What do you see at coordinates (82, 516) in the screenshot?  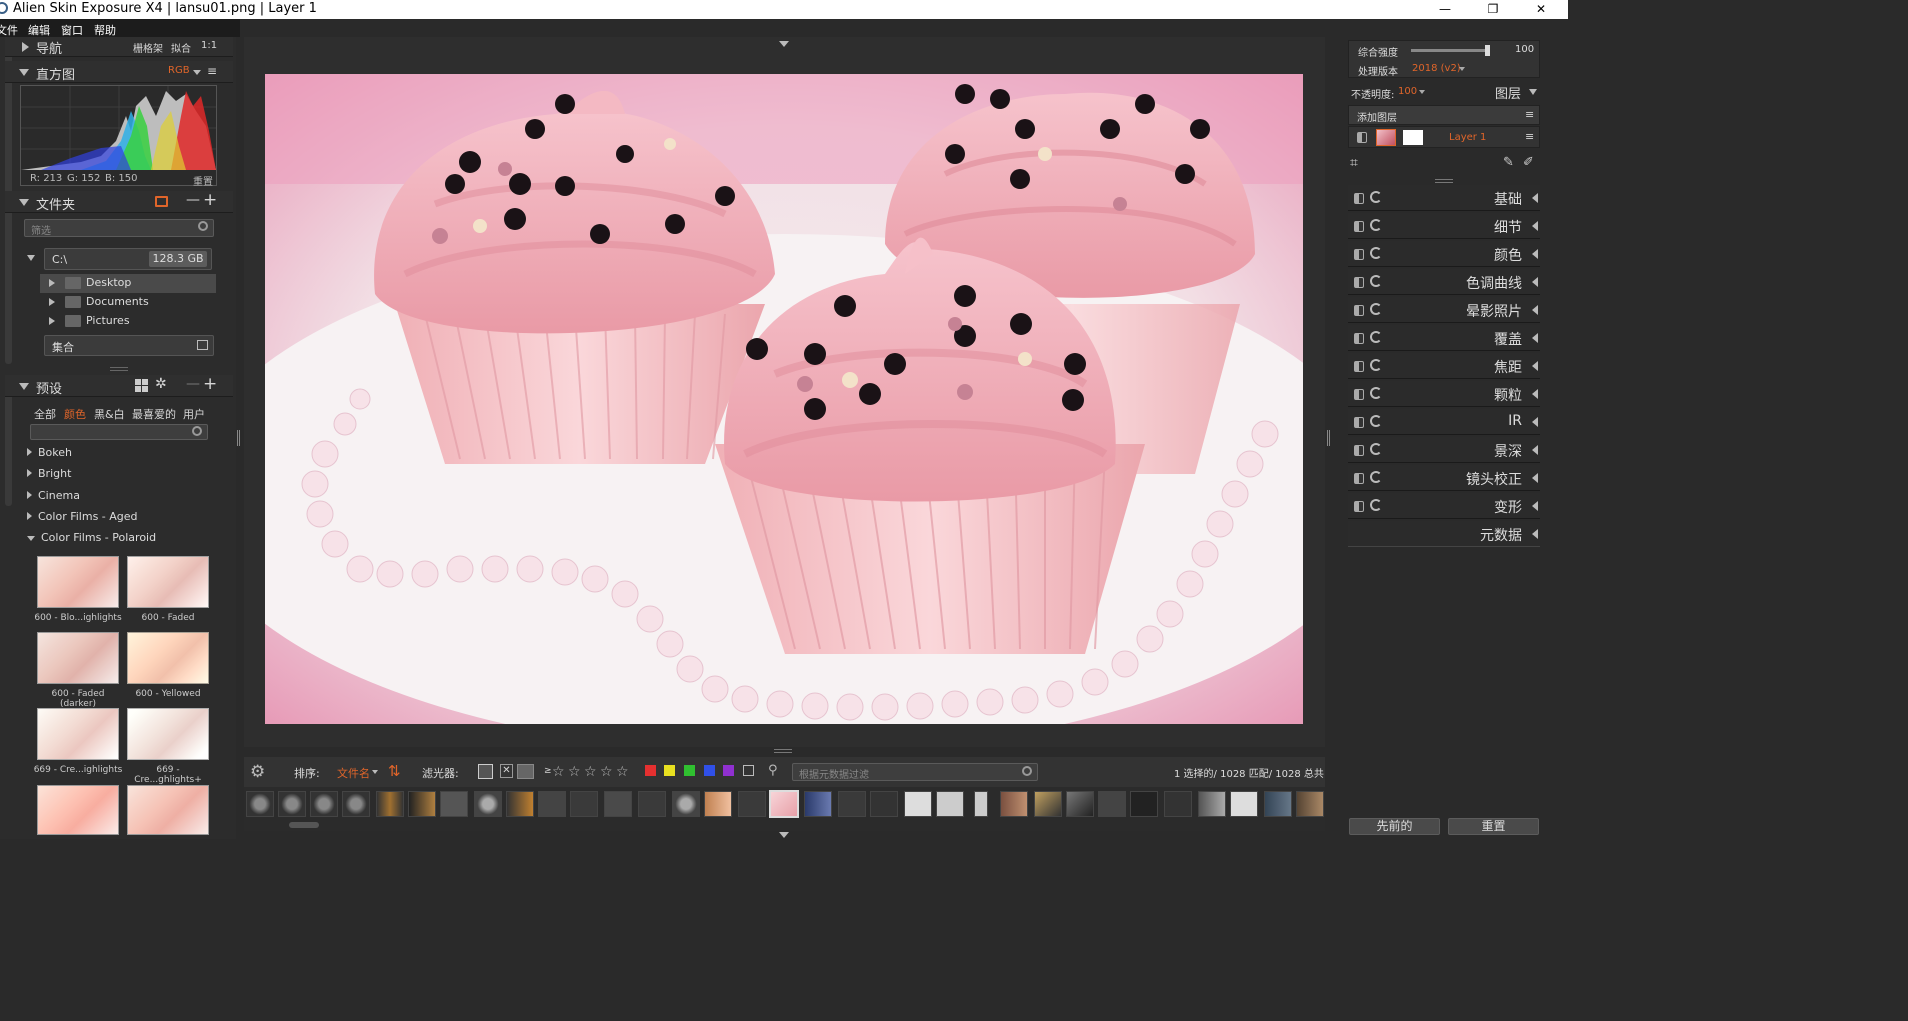 I see `preset-category-aged: Color Films - Aged` at bounding box center [82, 516].